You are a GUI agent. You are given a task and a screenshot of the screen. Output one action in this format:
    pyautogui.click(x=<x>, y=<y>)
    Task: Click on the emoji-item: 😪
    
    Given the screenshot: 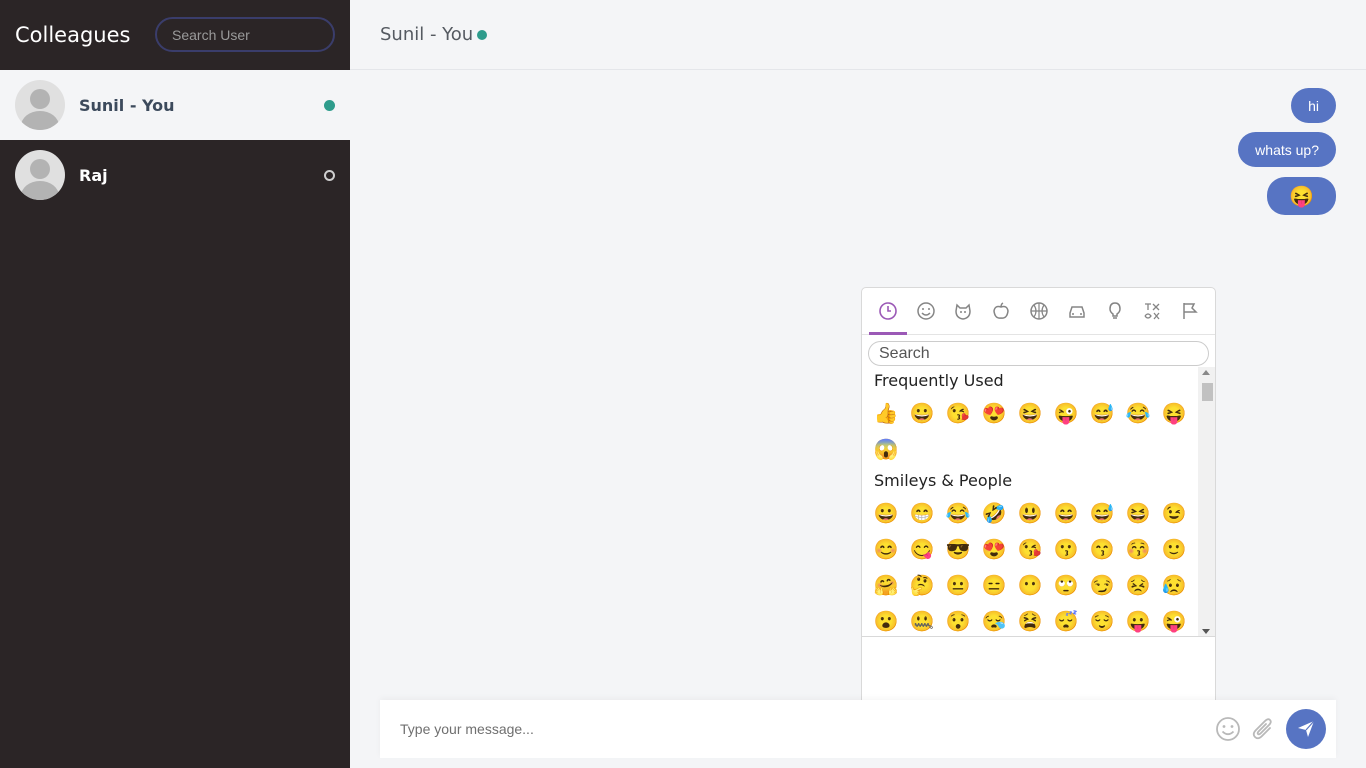 What is the action you would take?
    pyautogui.click(x=994, y=619)
    